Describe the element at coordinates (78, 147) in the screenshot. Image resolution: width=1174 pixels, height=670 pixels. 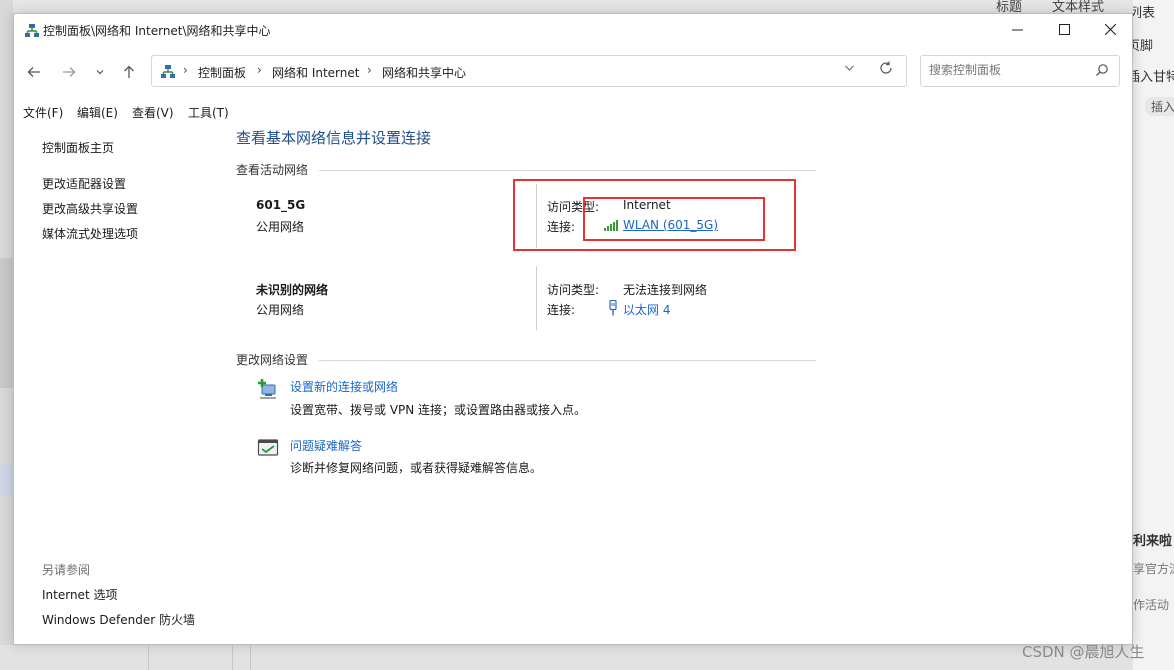
I see `sidebar-control-panel-home: 控制面板主页` at that location.